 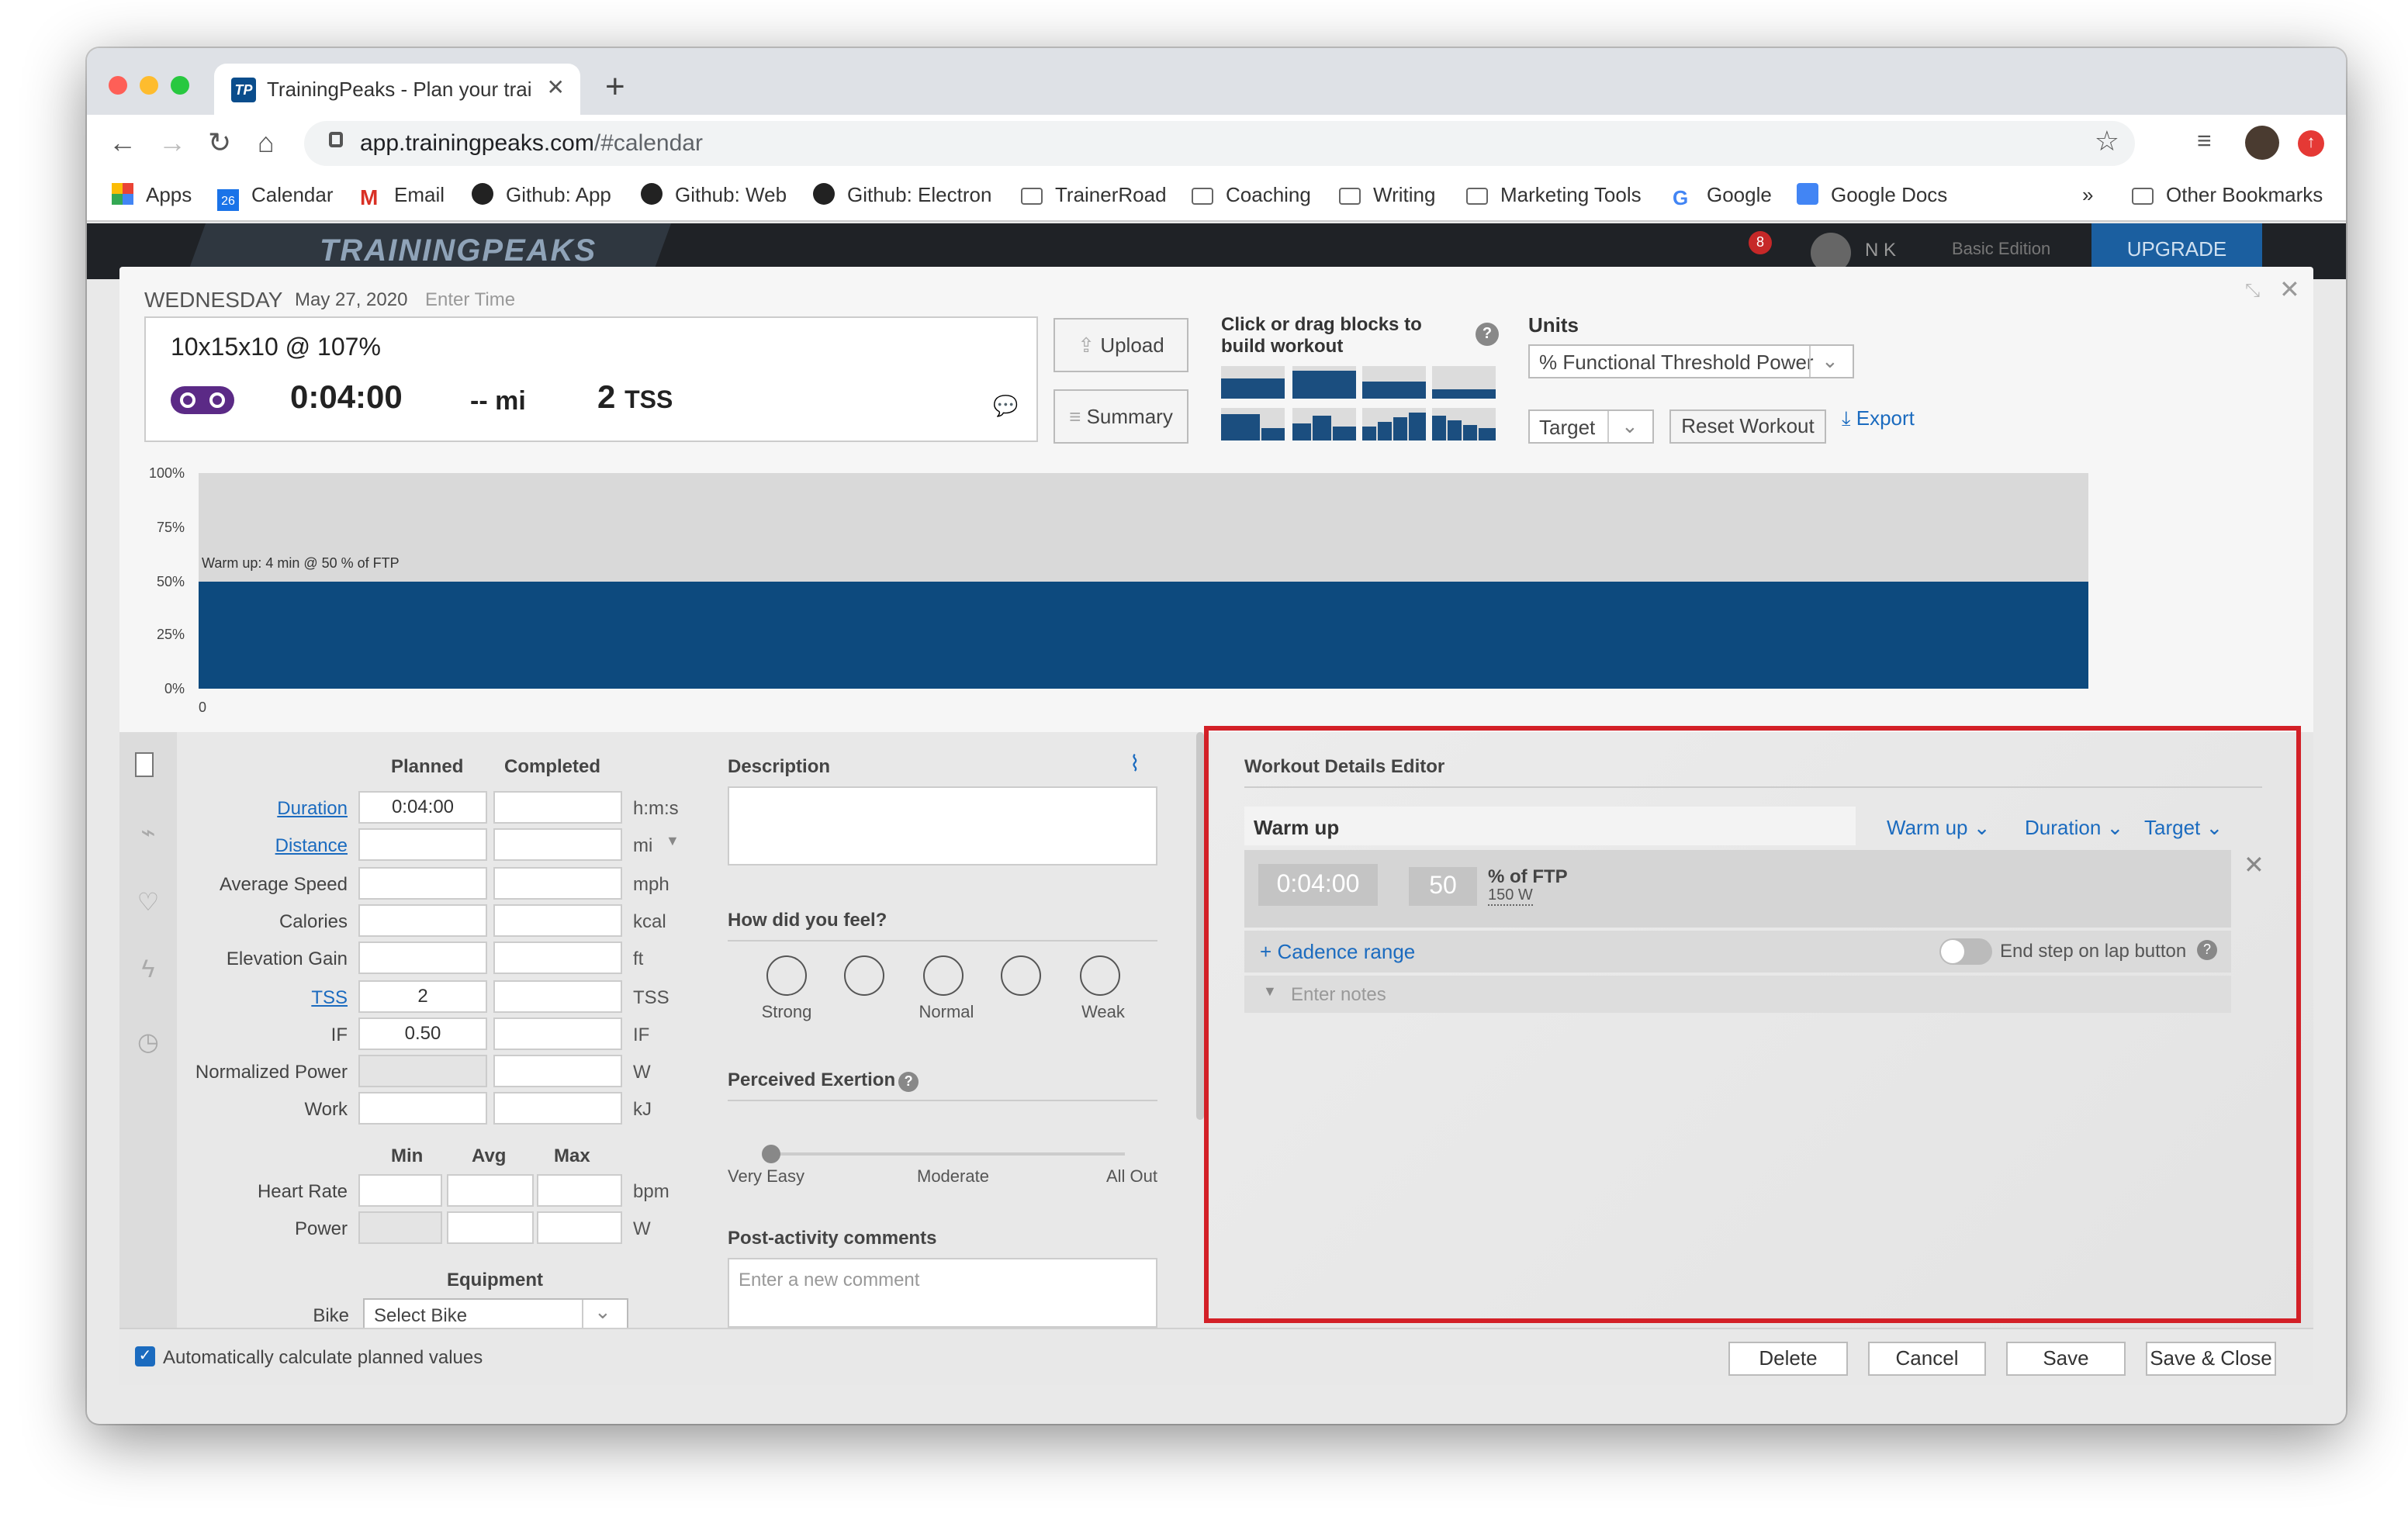 What do you see at coordinates (329, 996) in the screenshot?
I see `metric-label-text: TSS` at bounding box center [329, 996].